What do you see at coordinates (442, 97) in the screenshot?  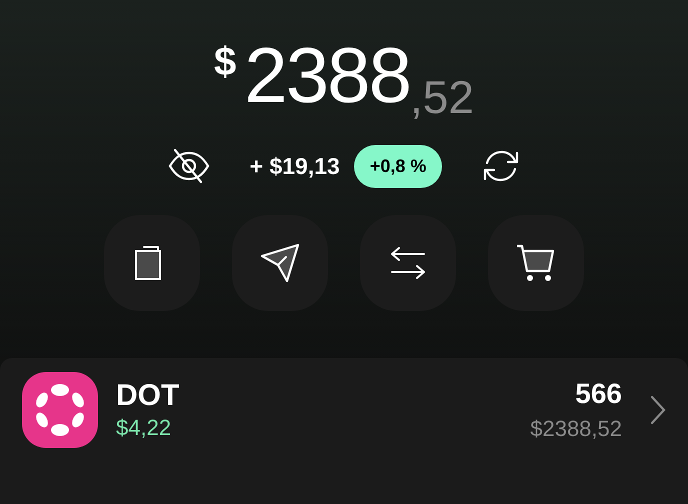 I see `balance-decimals: ,52` at bounding box center [442, 97].